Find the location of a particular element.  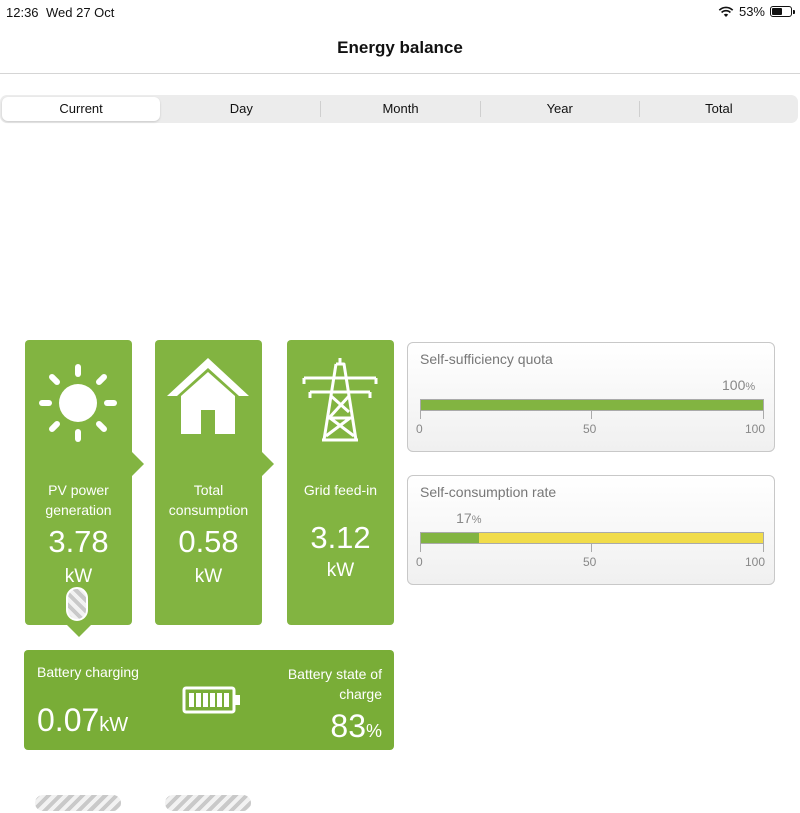

battery-charging-label: Battery charging is located at coordinates (88, 672).